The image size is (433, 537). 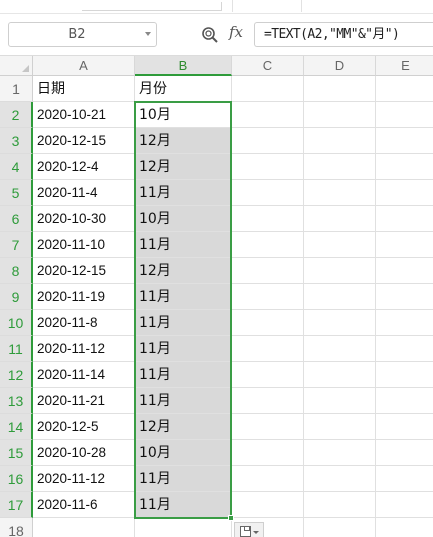 I want to click on date-cell: 2020-11-10, so click(x=84, y=245).